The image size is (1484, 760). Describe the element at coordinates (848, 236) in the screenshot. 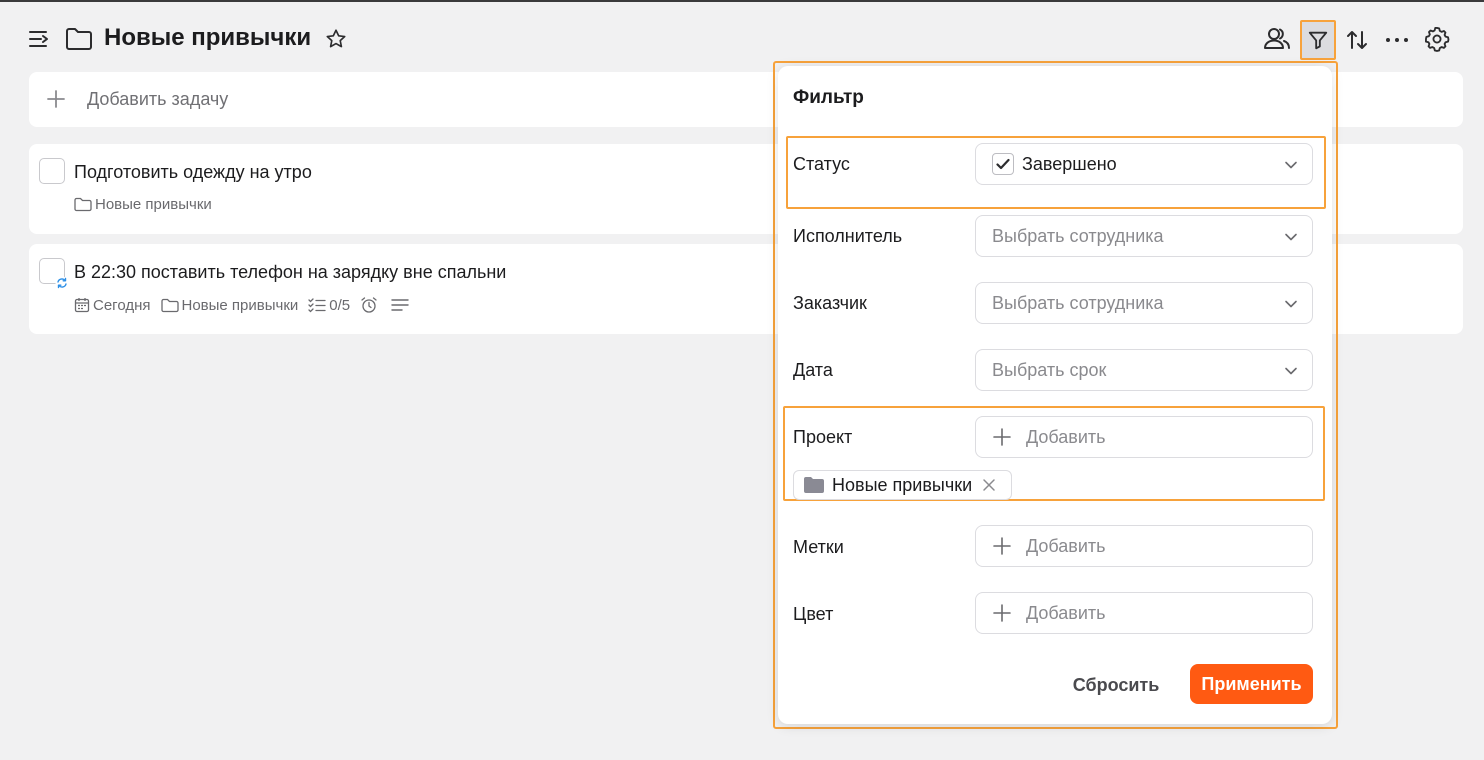

I see `assignee-label: Исполнитель` at that location.